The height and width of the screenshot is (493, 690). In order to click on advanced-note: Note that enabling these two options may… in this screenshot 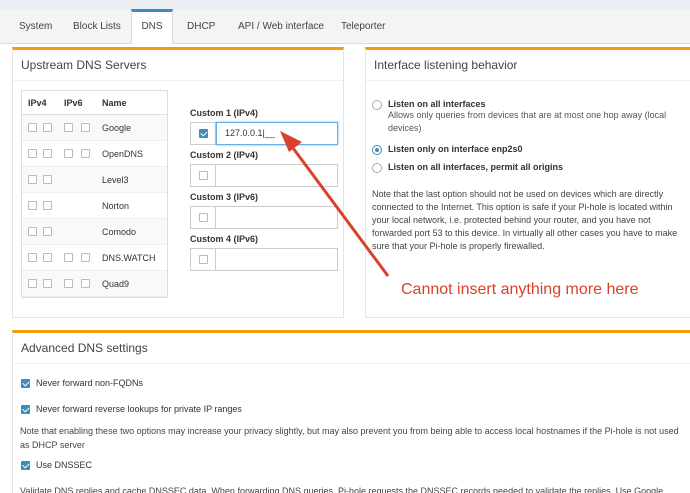, I will do `click(349, 438)`.